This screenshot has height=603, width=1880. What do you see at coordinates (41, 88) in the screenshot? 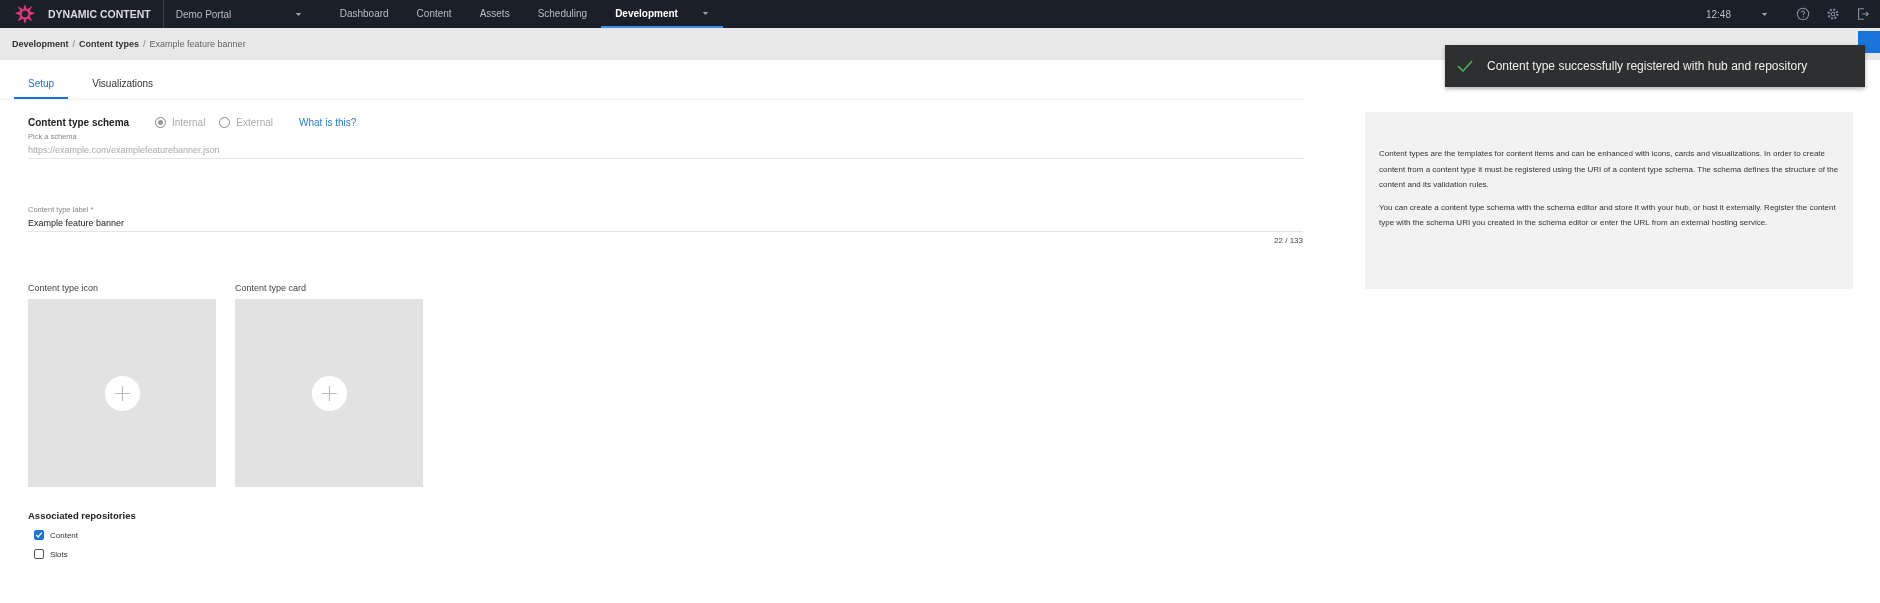
I see `tab: Setup` at bounding box center [41, 88].